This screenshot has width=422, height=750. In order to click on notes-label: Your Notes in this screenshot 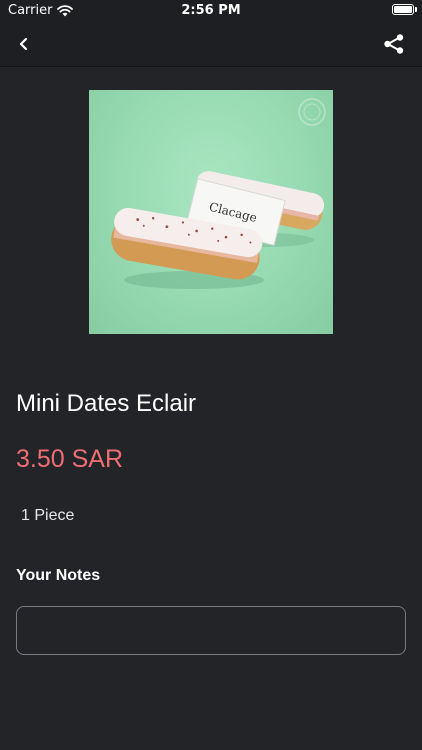, I will do `click(58, 575)`.